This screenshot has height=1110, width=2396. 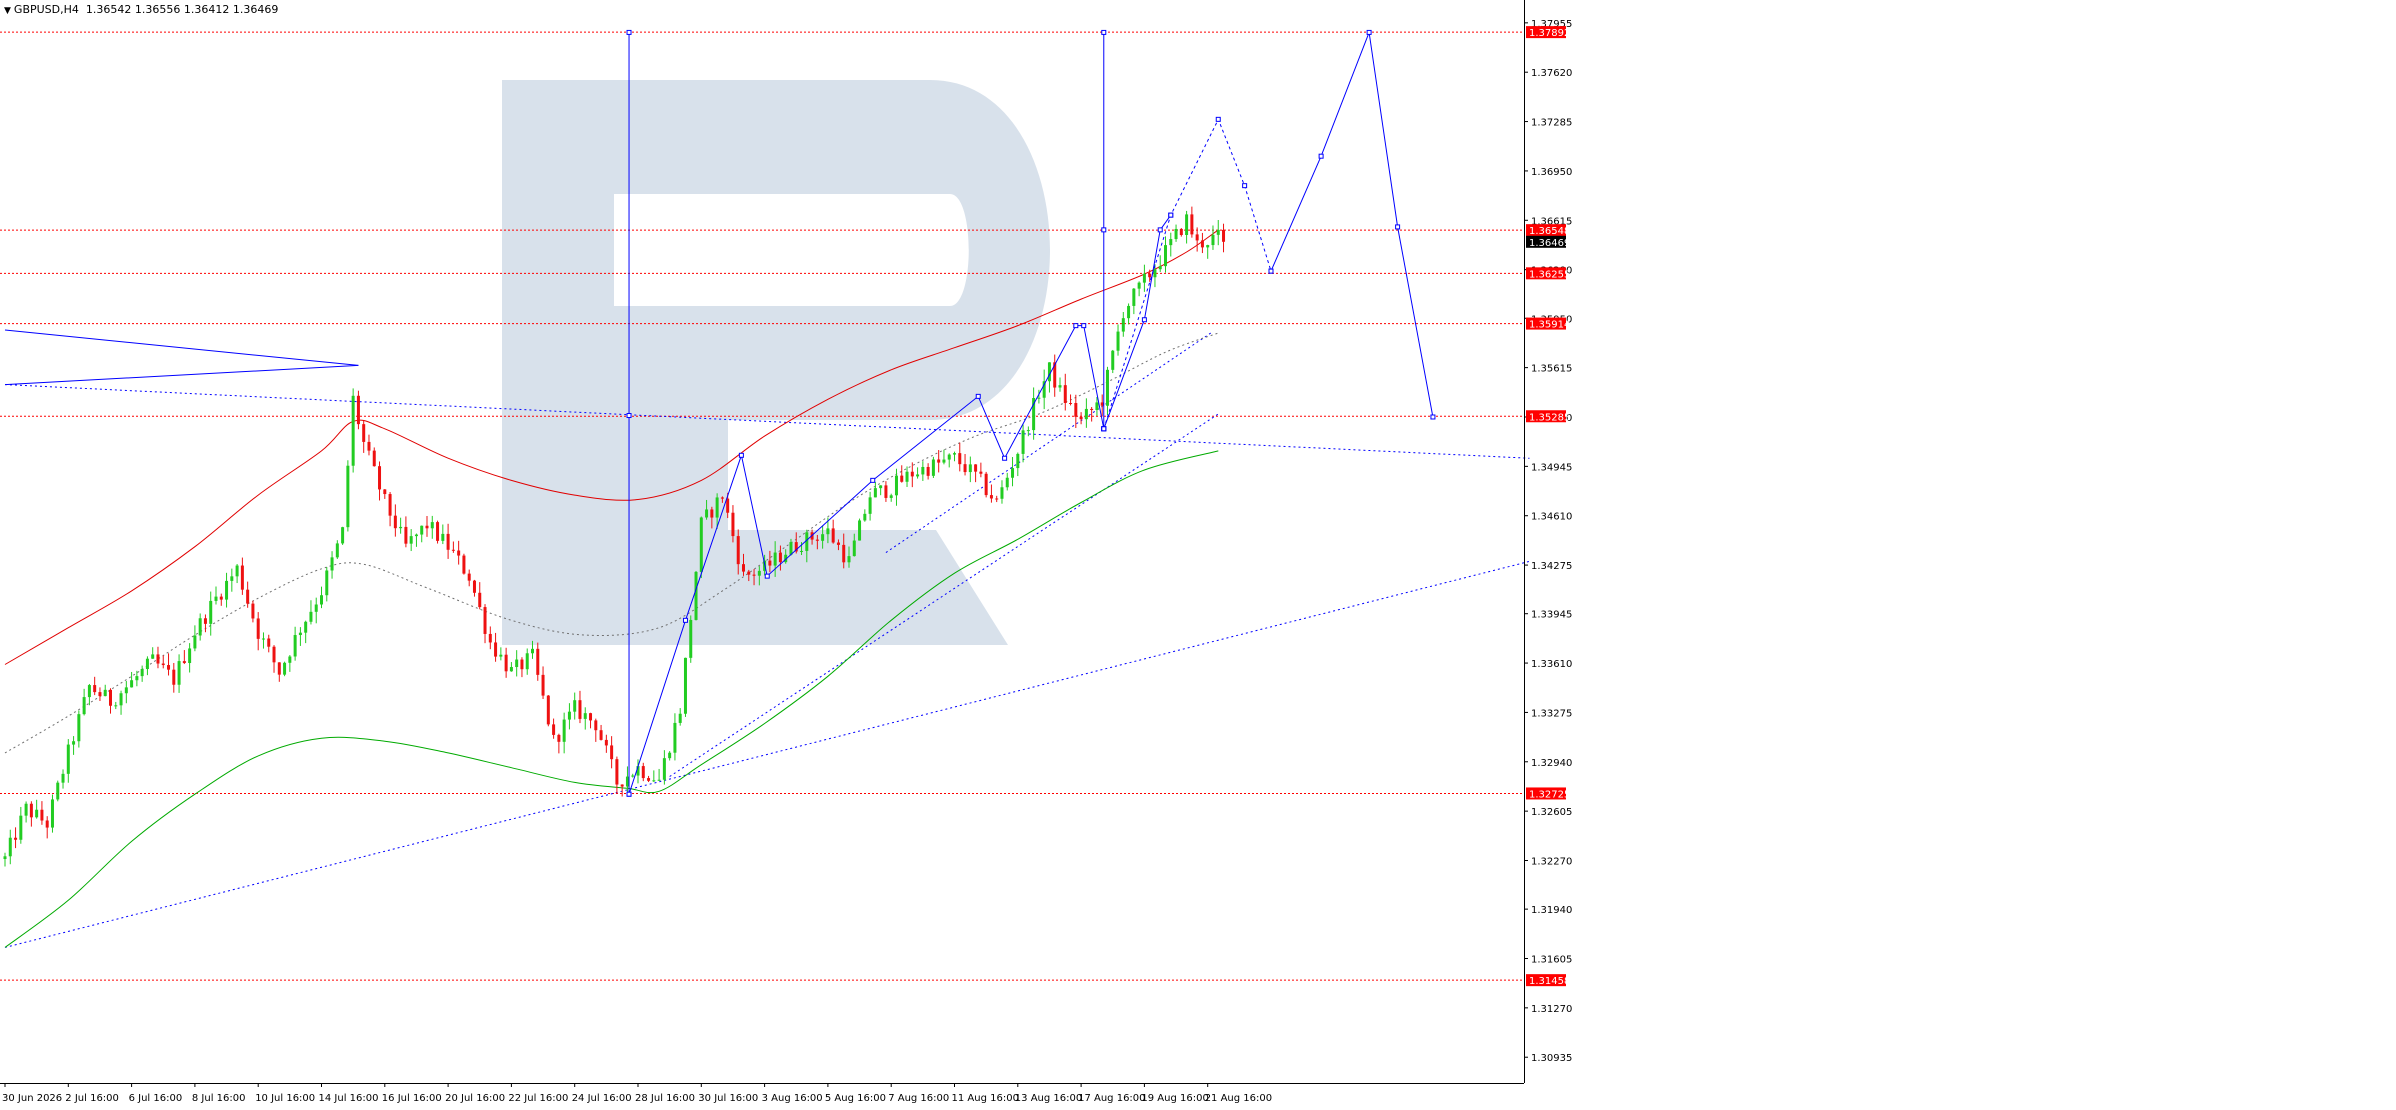 I want to click on trendline, so click(x=181, y=375).